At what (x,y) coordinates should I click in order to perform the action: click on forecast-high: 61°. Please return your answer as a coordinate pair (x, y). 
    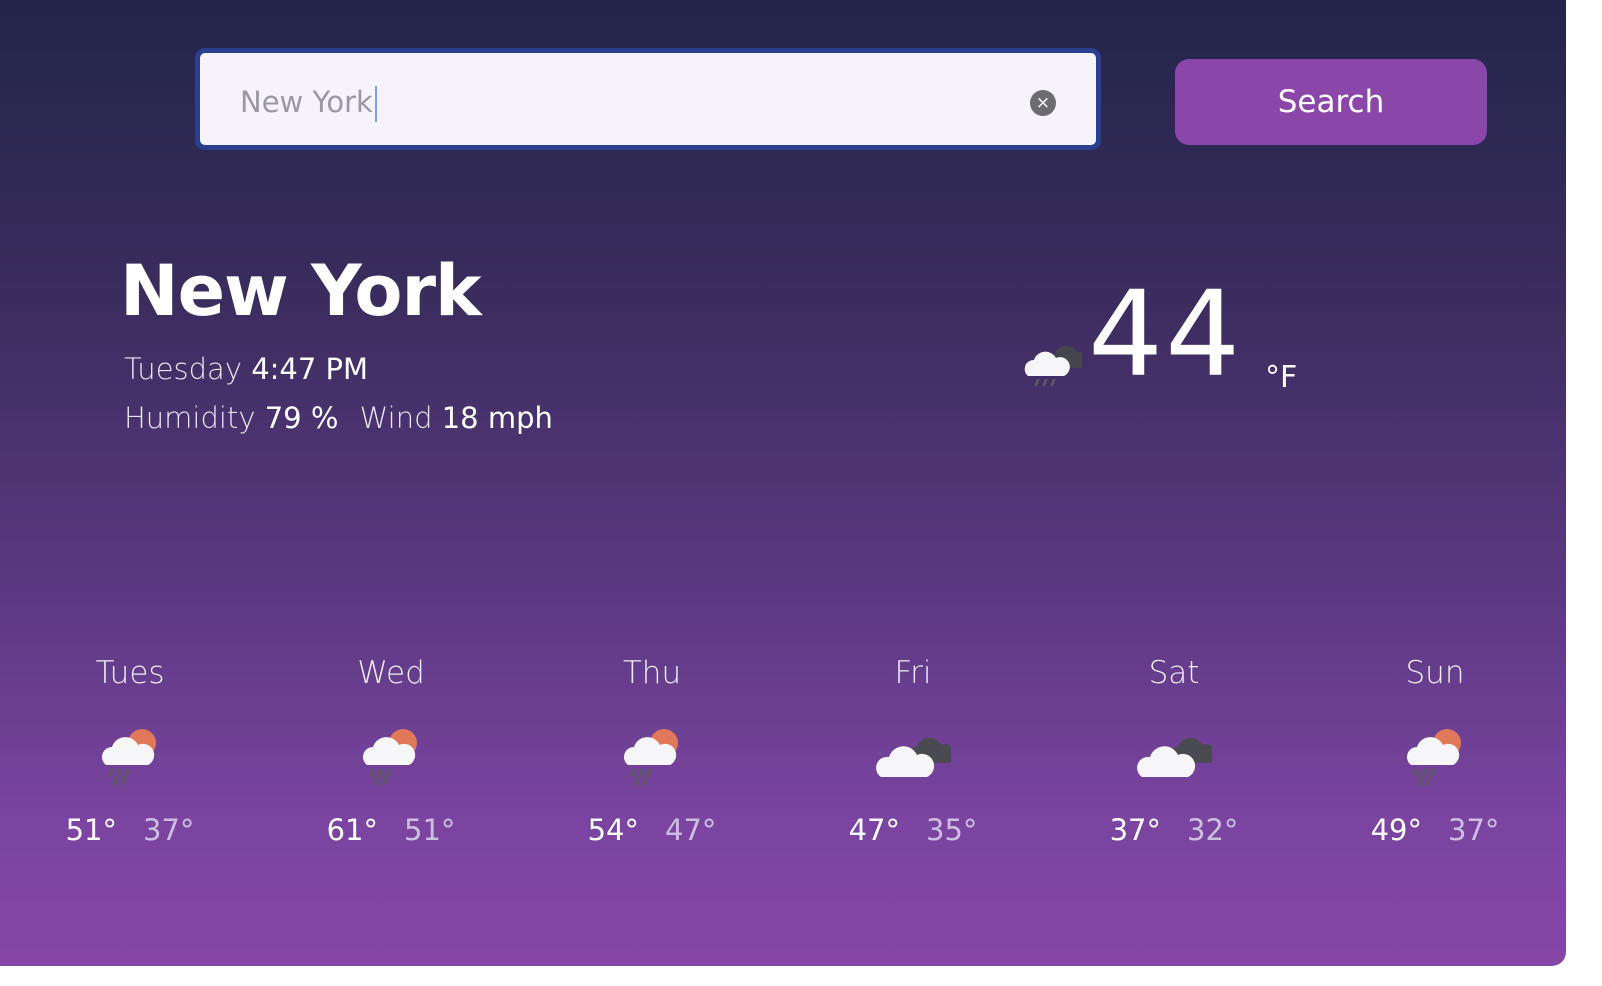
    Looking at the image, I should click on (352, 830).